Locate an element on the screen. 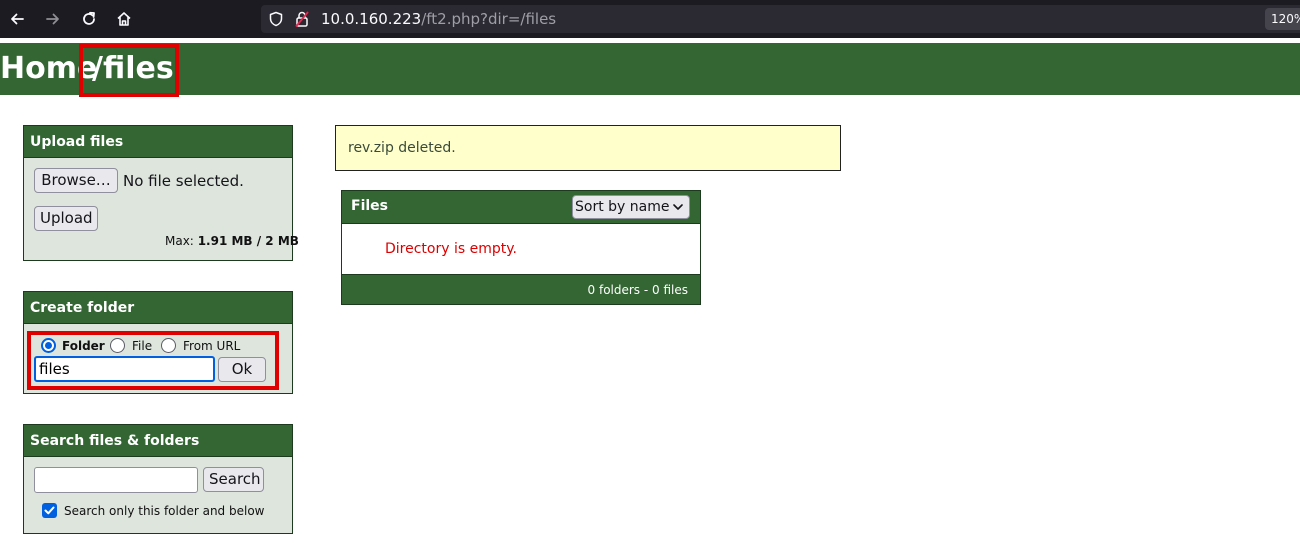 The image size is (1300, 543). files-panel-header: Files Sort by name is located at coordinates (521, 207).